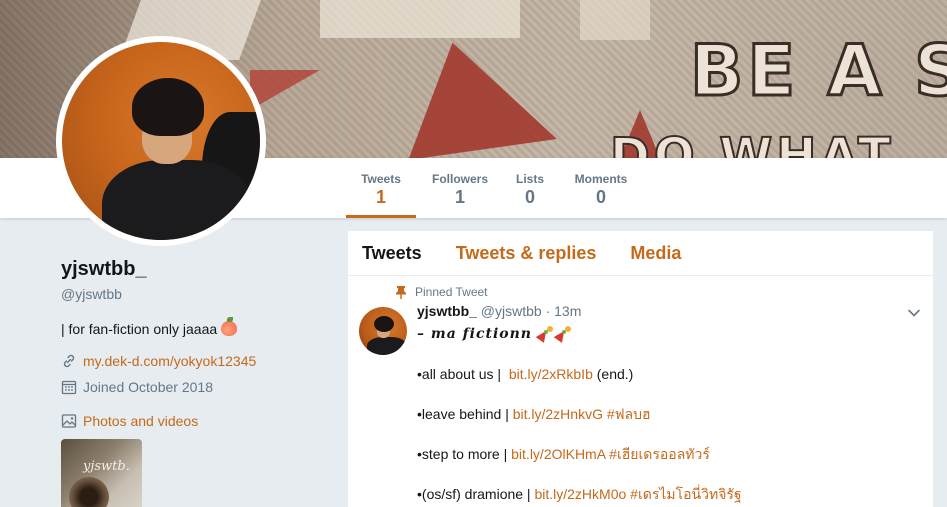 This screenshot has width=947, height=507. What do you see at coordinates (474, 334) in the screenshot?
I see `tweet-title: – ma fictionn` at bounding box center [474, 334].